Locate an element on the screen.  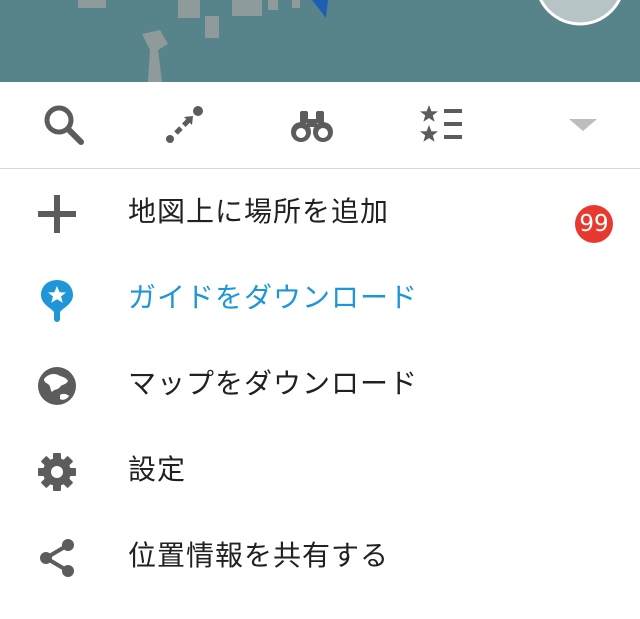
menu-item-label: 設定 is located at coordinates (157, 469).